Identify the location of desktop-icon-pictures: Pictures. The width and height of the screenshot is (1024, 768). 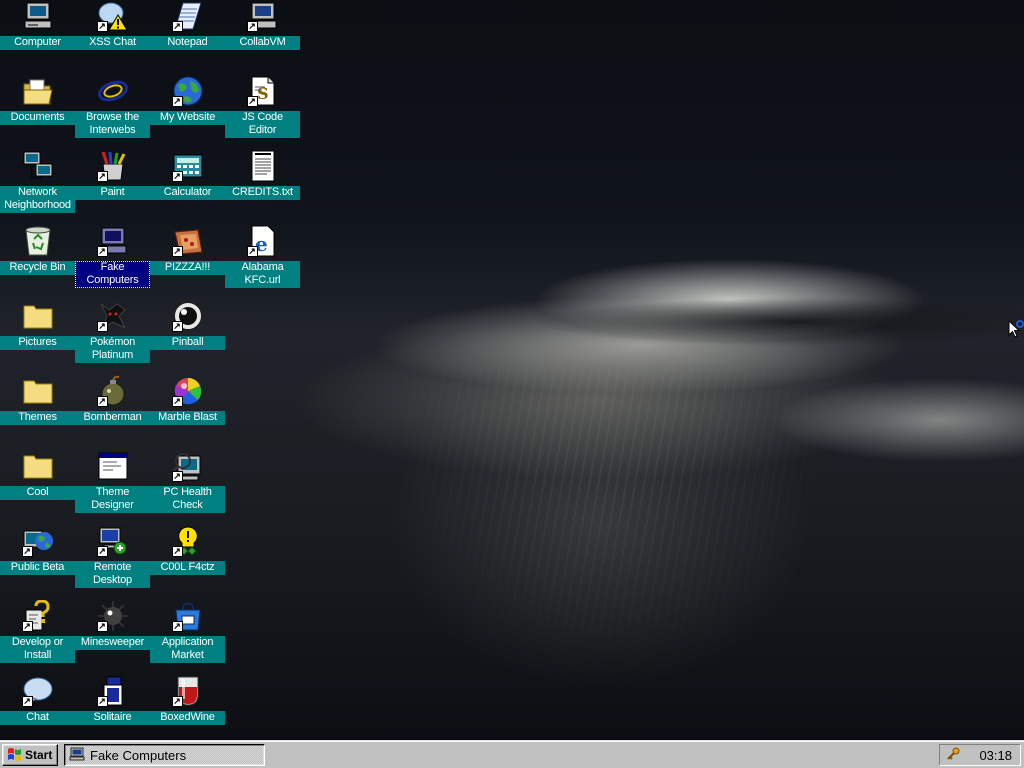
(37, 325).